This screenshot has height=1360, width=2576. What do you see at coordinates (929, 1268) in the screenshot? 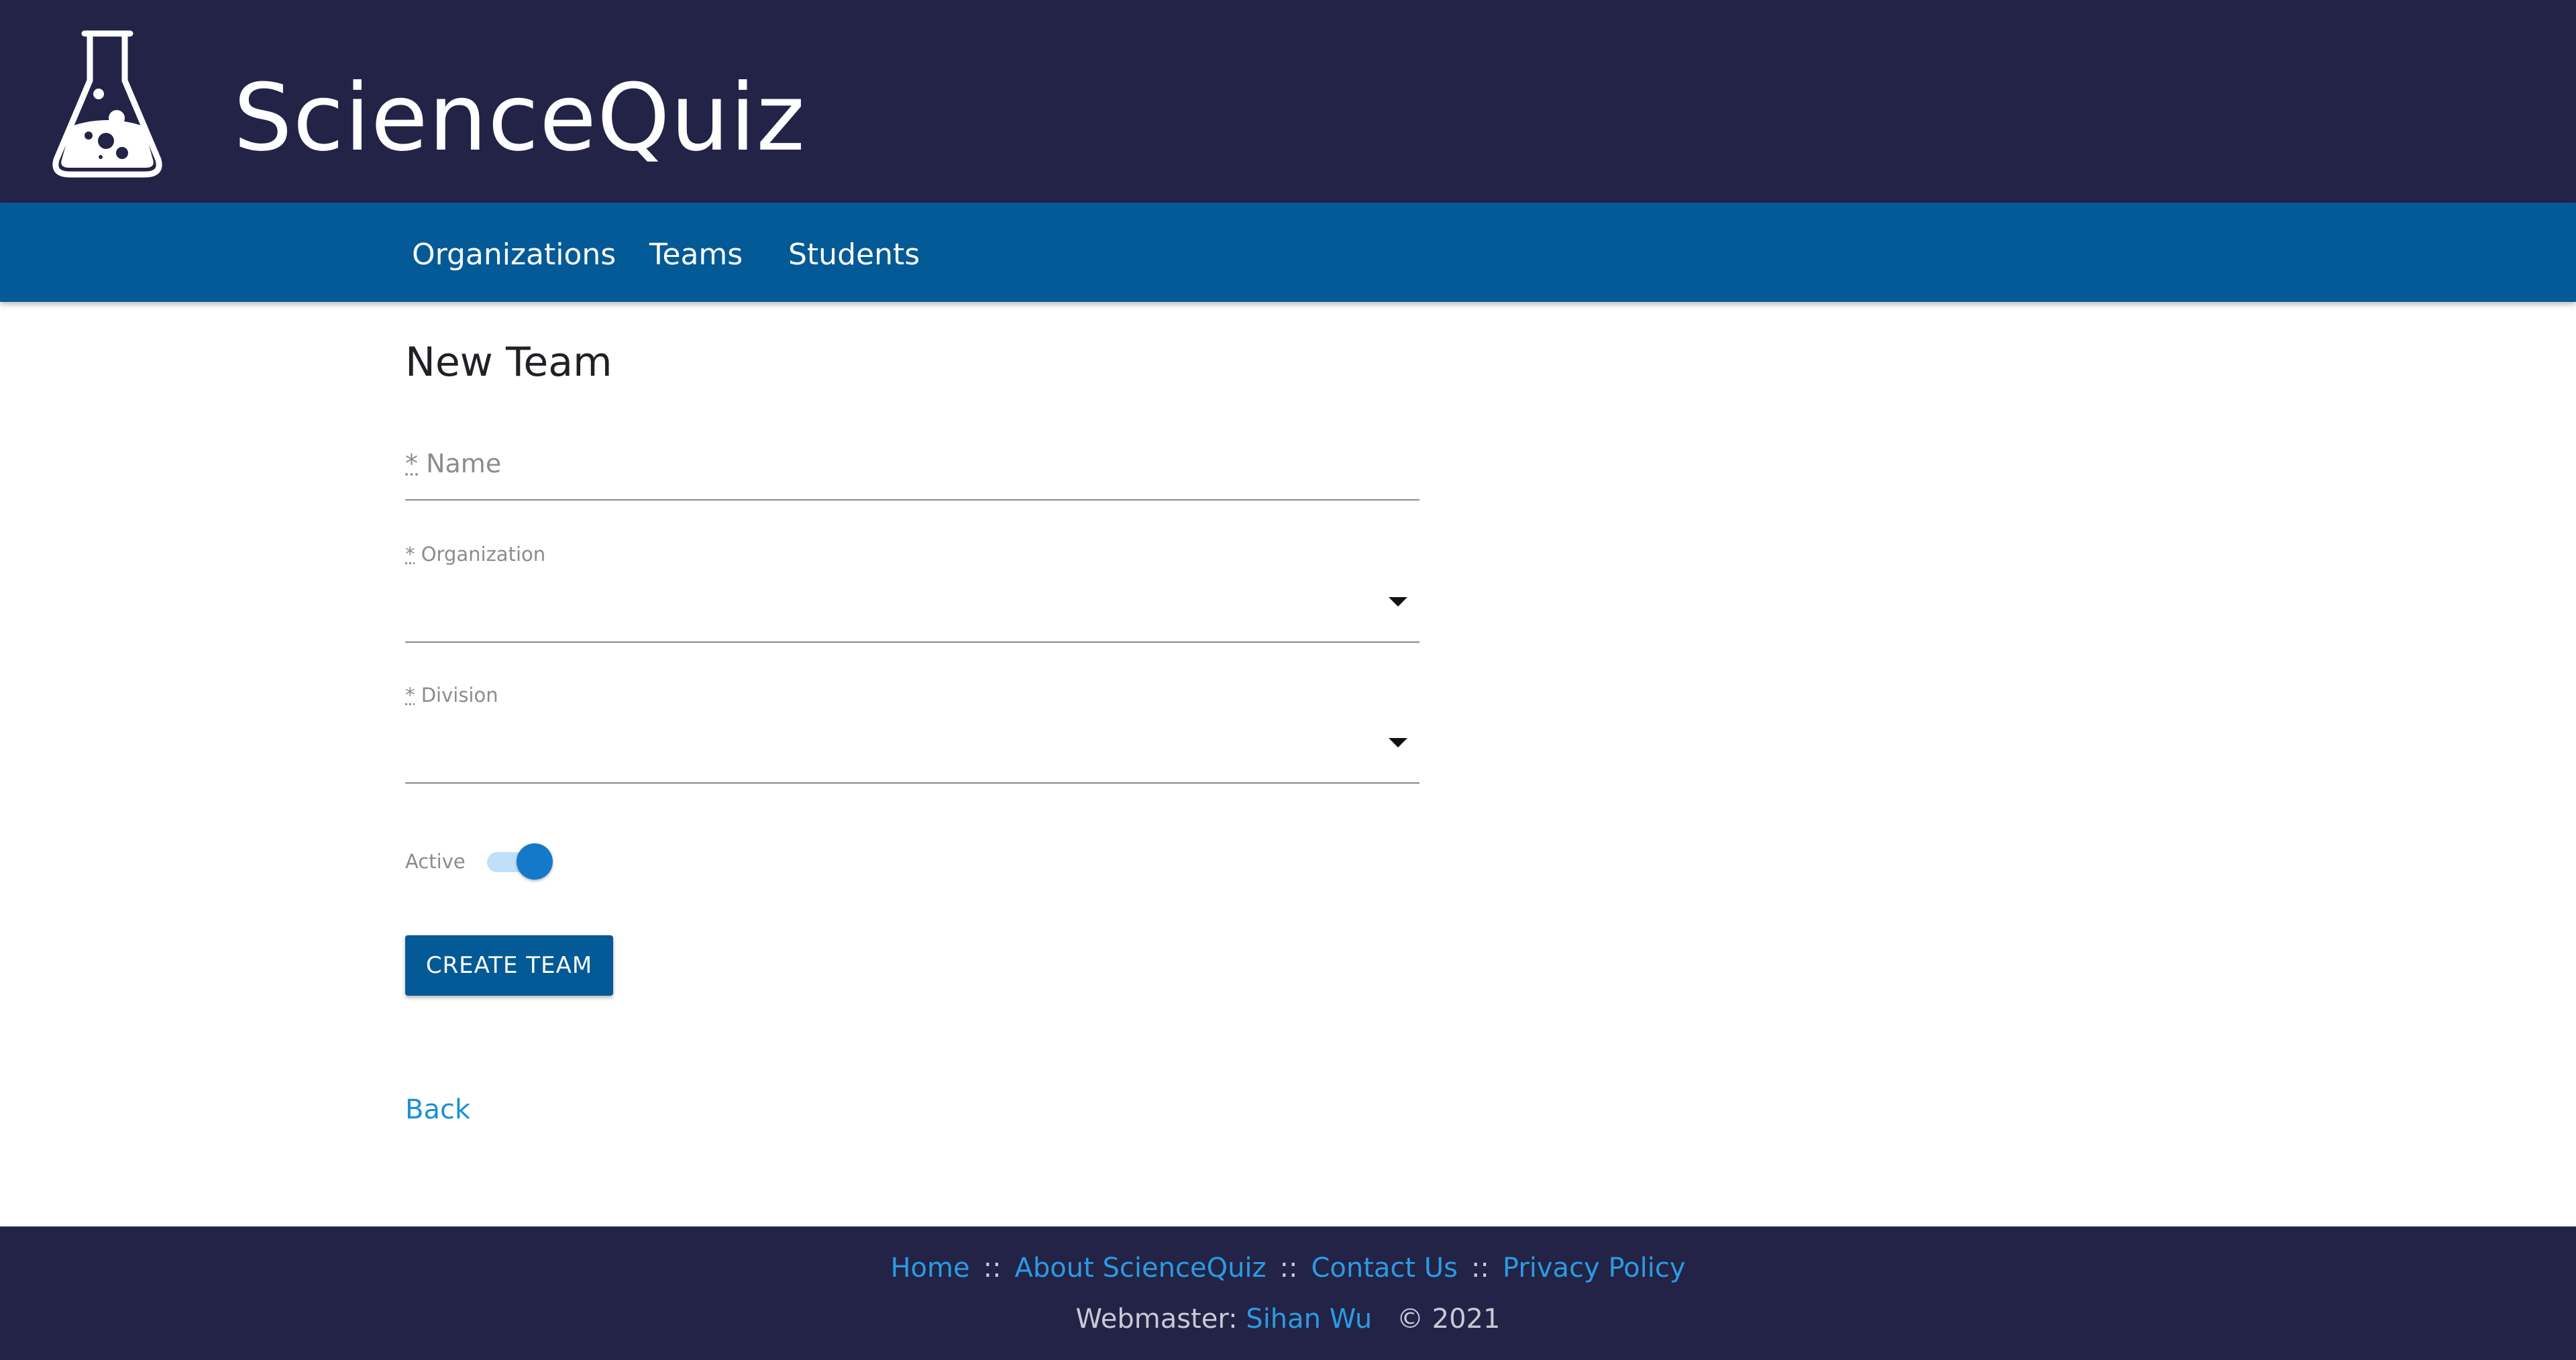
I see `footer-link-home: Home` at bounding box center [929, 1268].